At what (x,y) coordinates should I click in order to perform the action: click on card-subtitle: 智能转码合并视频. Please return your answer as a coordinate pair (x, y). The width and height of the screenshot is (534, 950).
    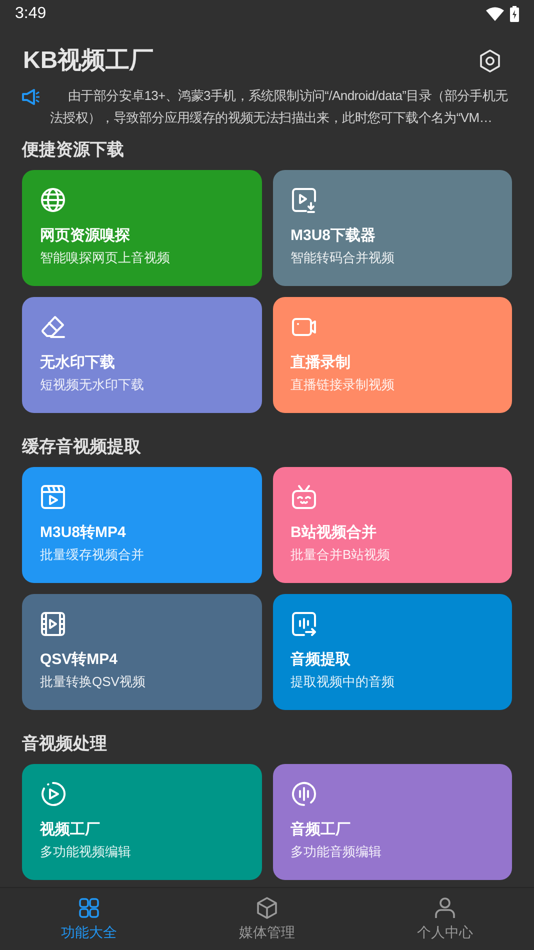
    Looking at the image, I should click on (343, 258).